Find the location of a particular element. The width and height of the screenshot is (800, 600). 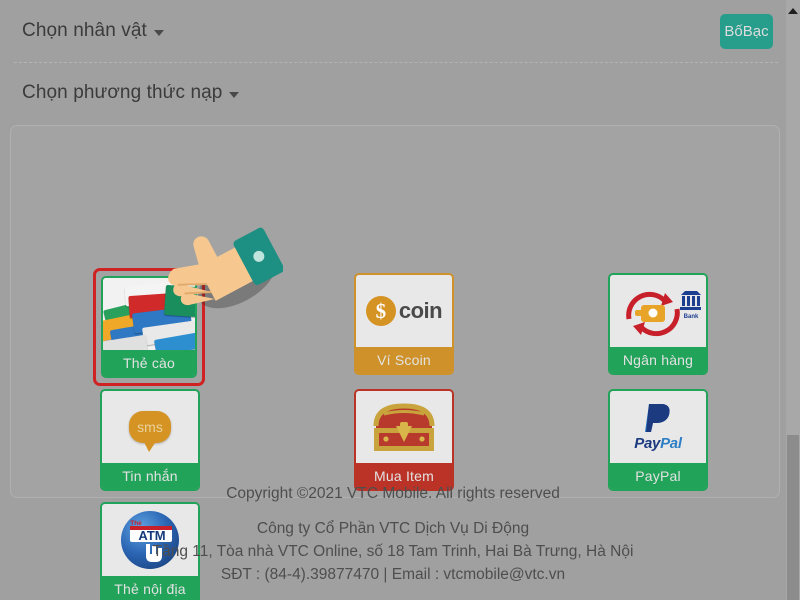

payment-tile-the-cao: Thẻ cào is located at coordinates (149, 327).